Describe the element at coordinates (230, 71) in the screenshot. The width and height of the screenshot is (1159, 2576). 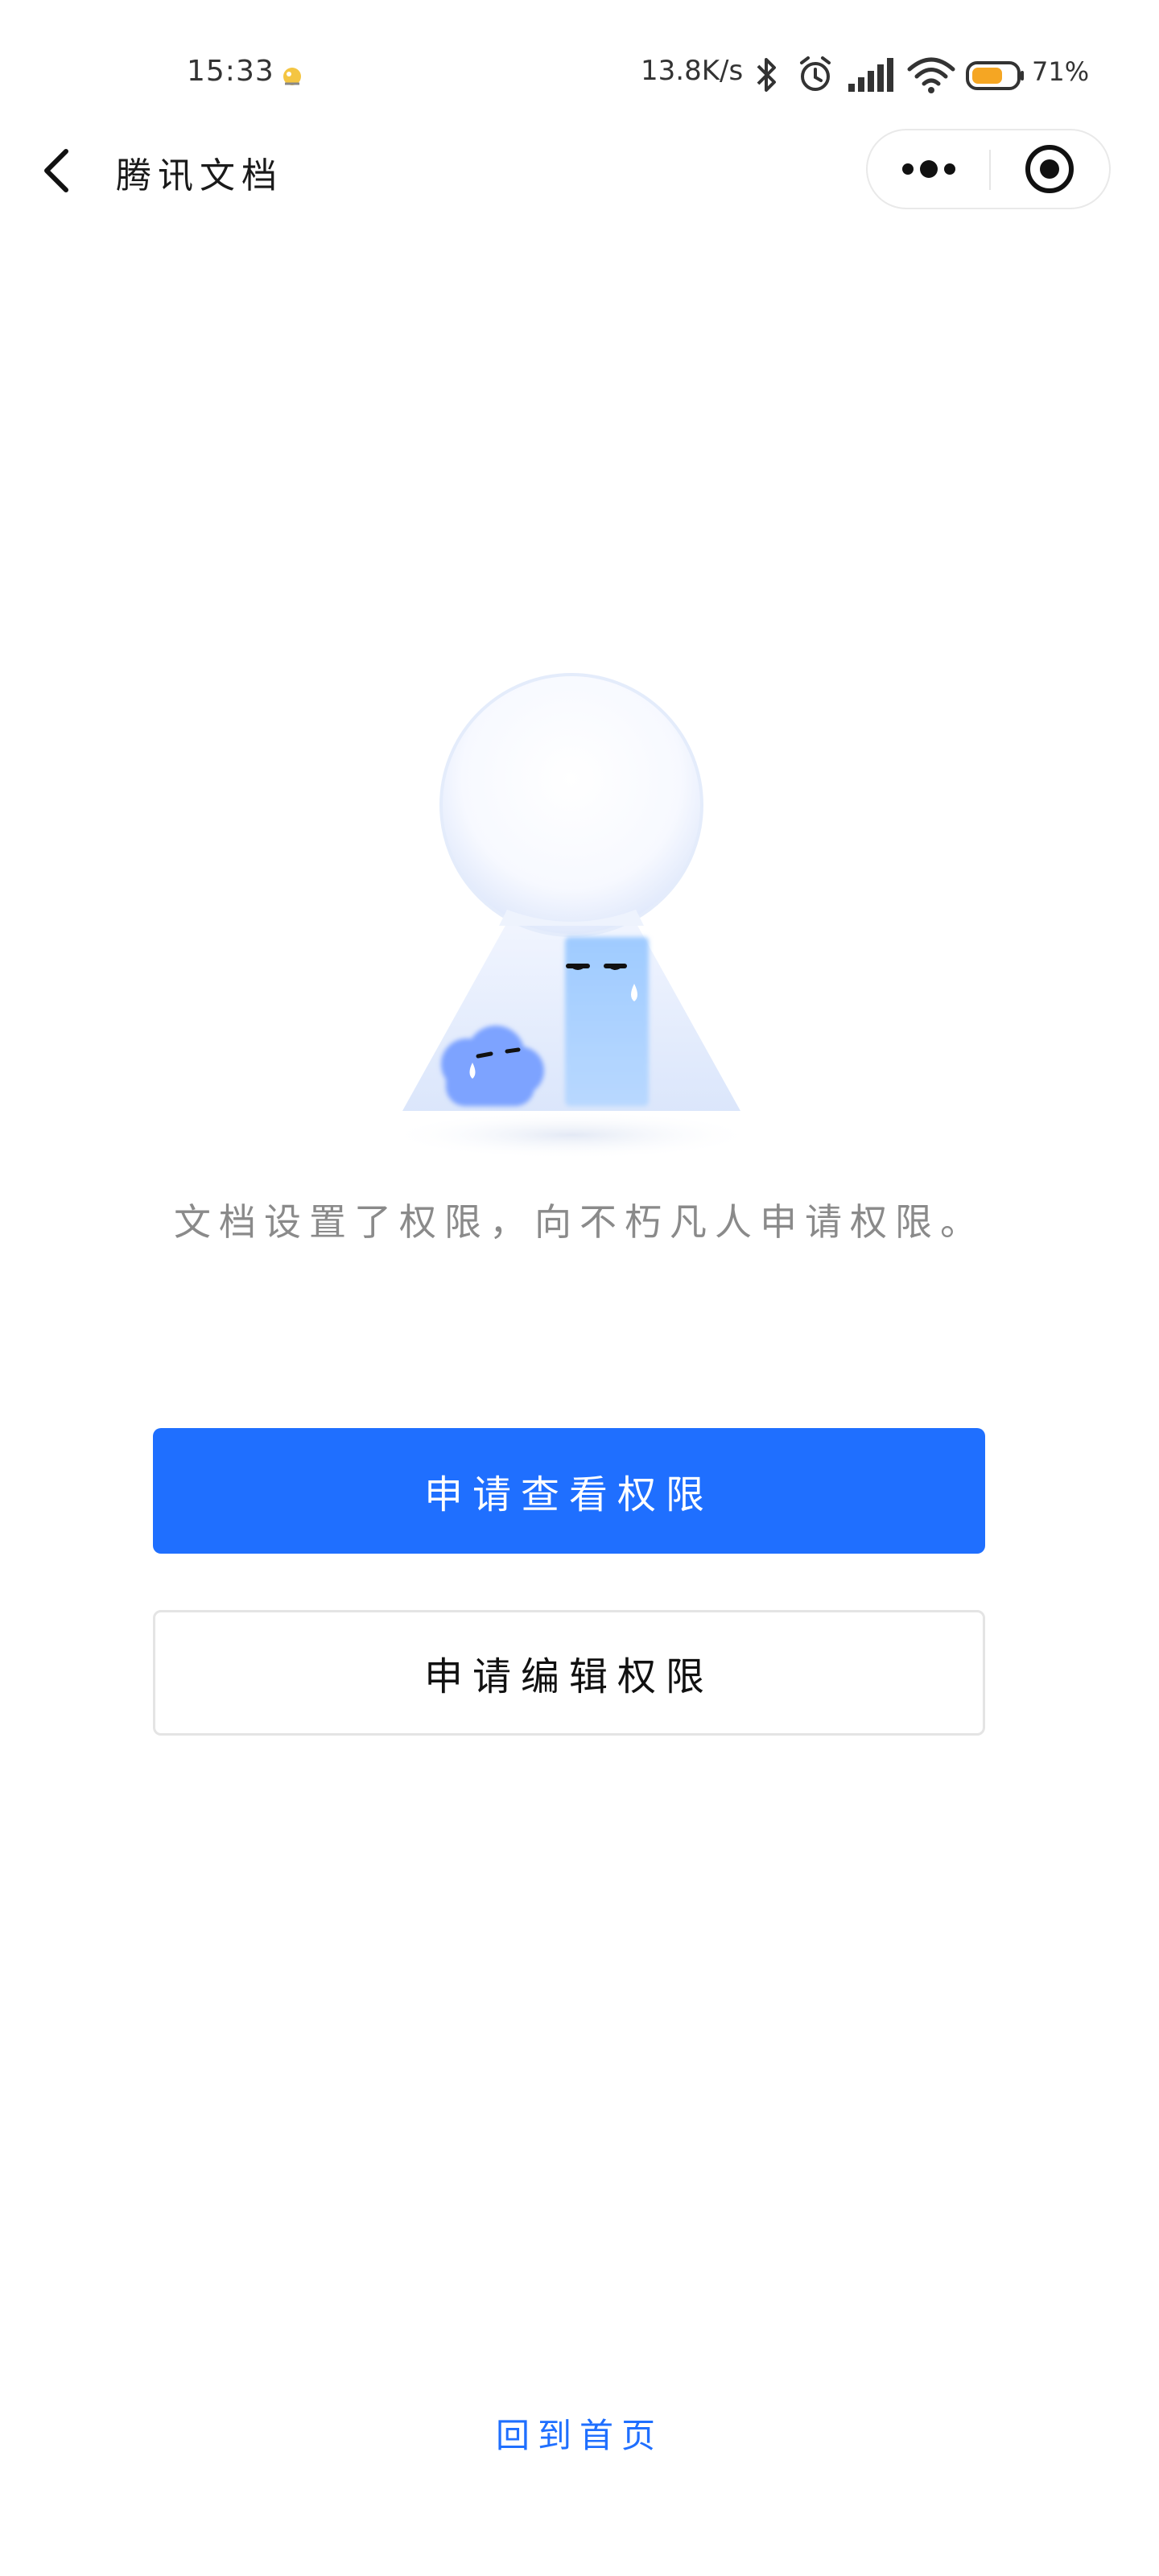
I see `status-time: 15:33` at that location.